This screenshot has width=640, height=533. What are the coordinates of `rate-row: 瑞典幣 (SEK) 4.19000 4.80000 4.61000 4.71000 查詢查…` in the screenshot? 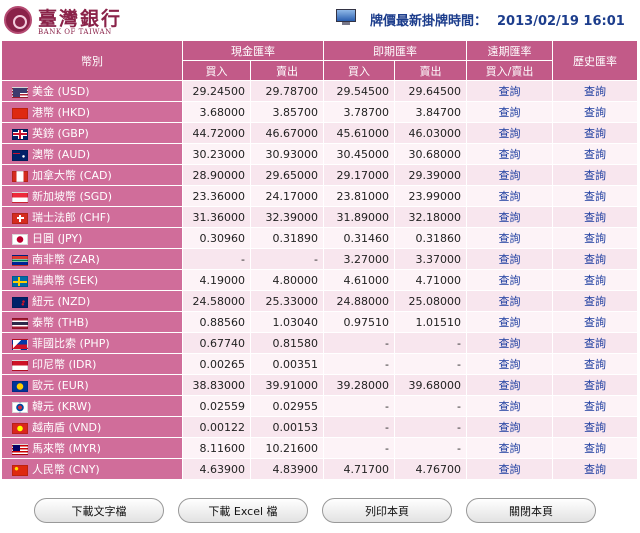 It's located at (319, 280).